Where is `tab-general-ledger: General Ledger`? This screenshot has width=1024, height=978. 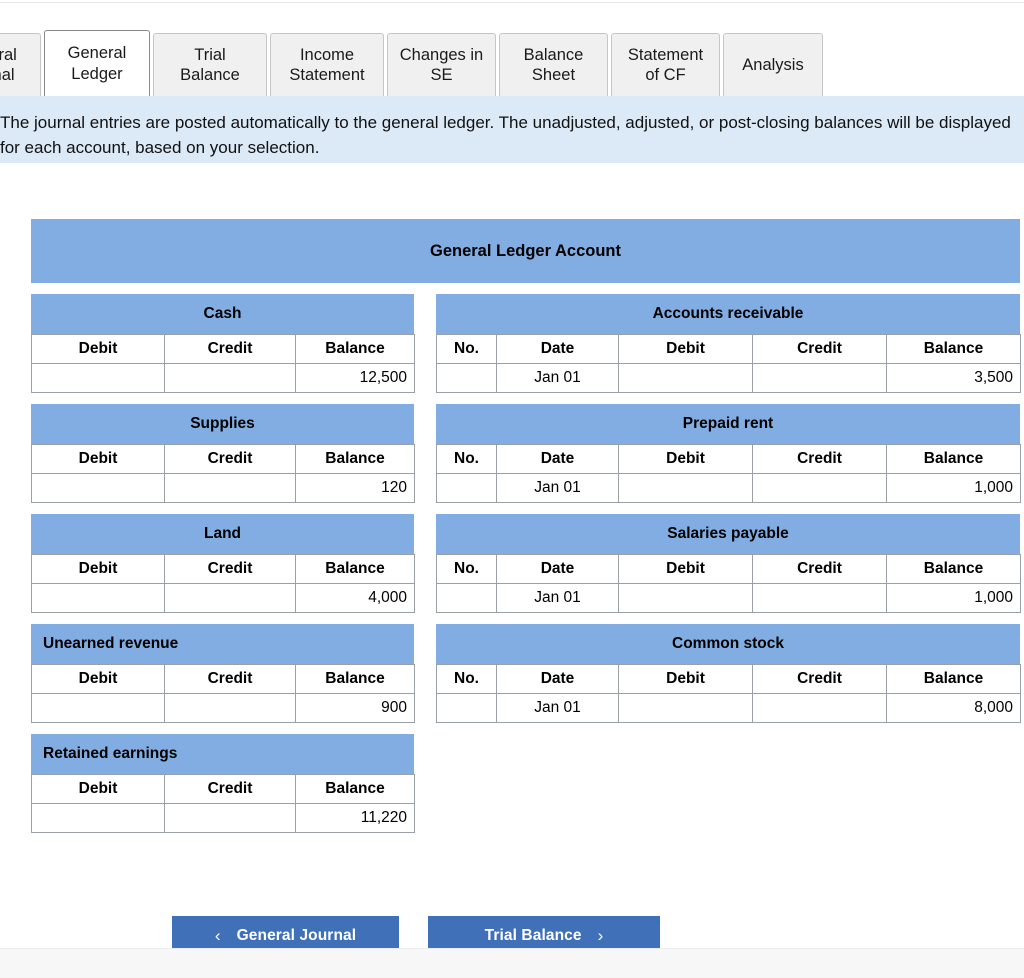
tab-general-ledger: General Ledger is located at coordinates (97, 63).